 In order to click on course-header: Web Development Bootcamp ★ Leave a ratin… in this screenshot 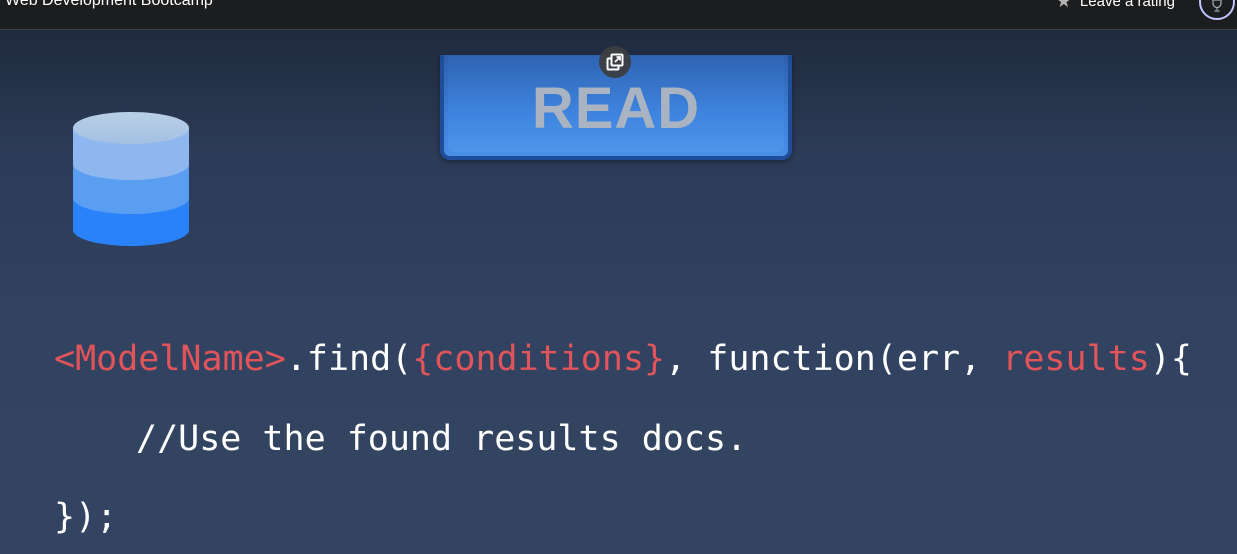, I will do `click(618, 15)`.